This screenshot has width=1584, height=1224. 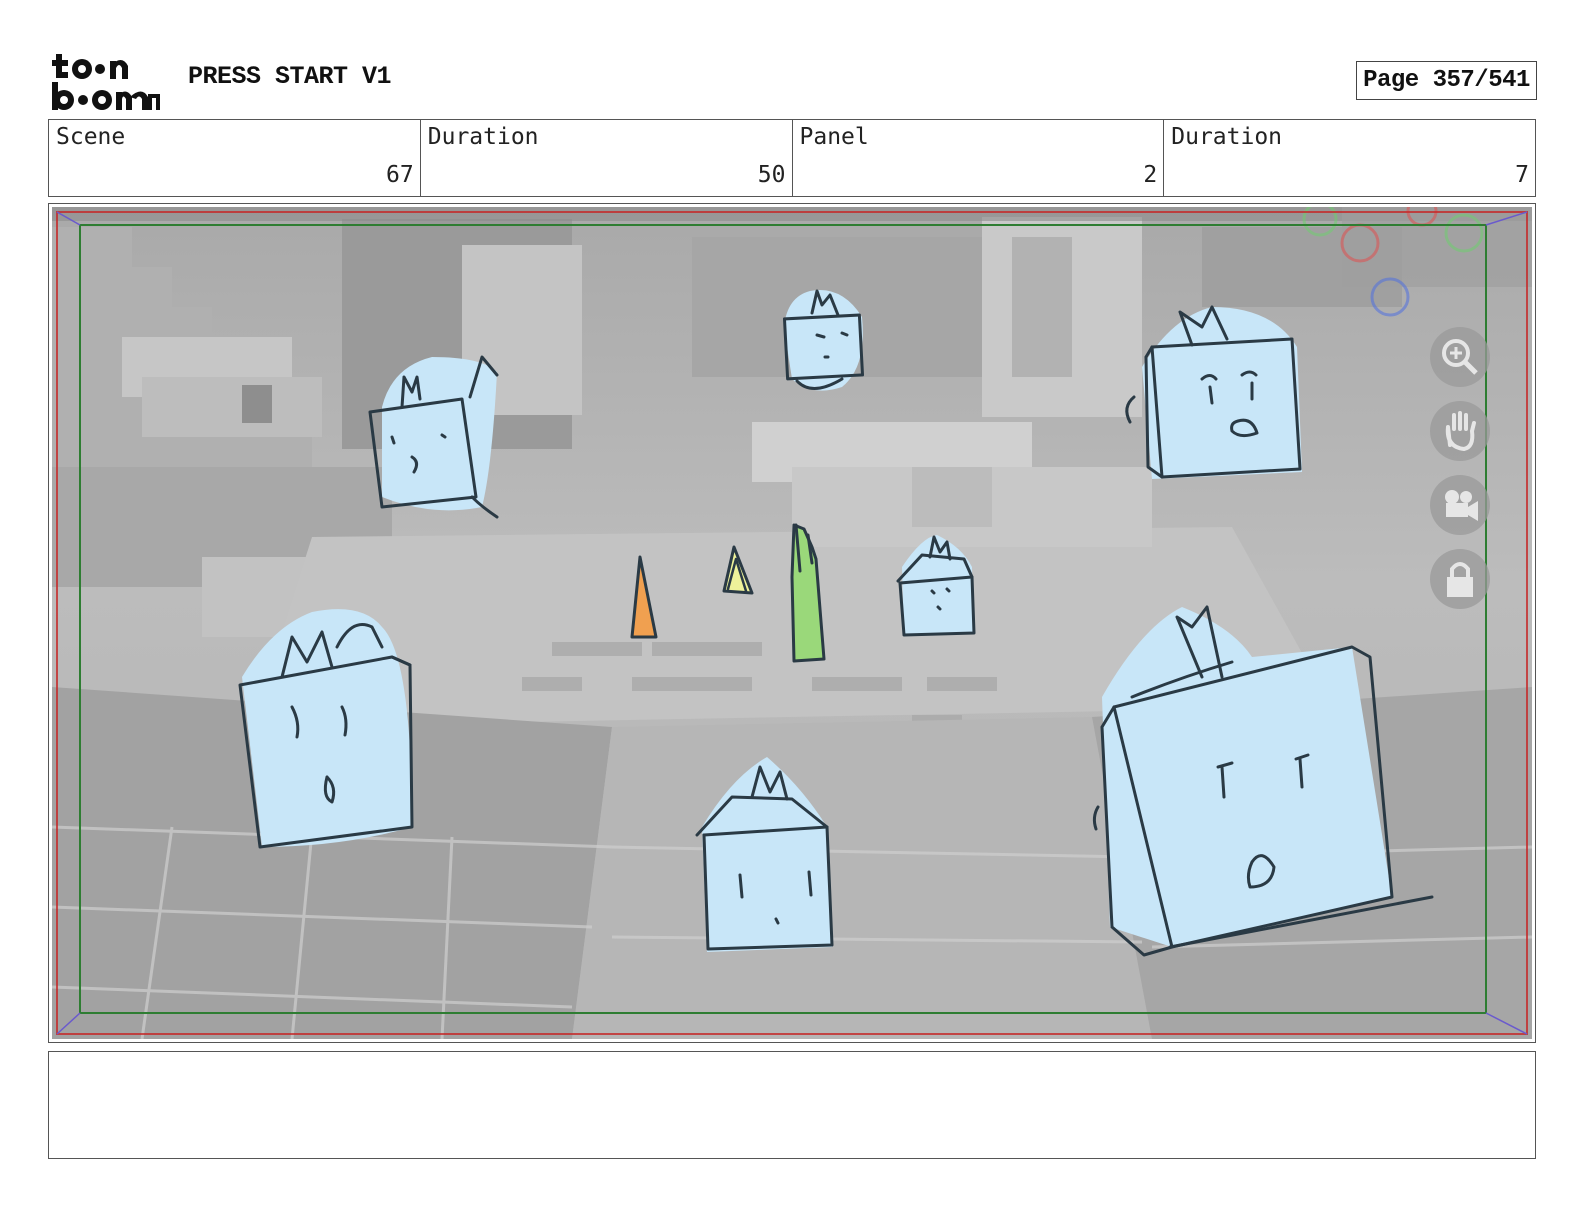 I want to click on panel-label: Panel, so click(x=834, y=137).